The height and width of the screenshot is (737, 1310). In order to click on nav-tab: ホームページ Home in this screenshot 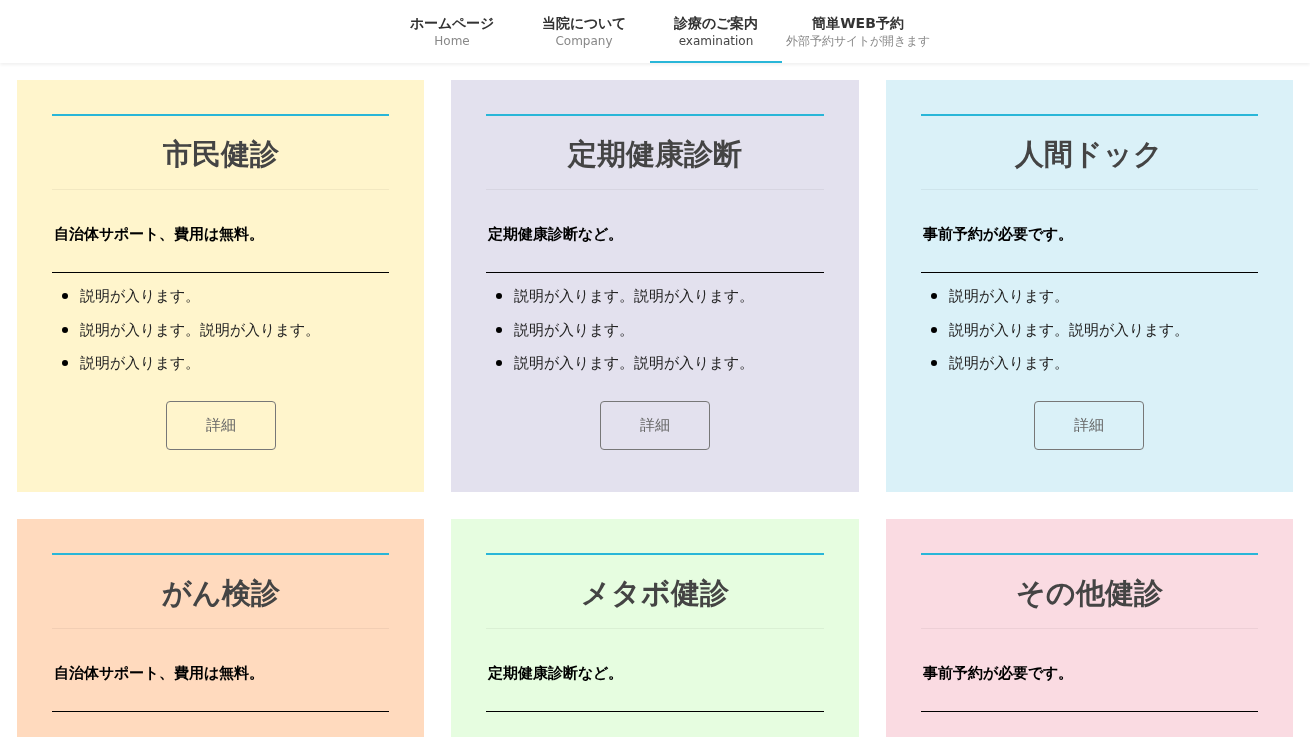, I will do `click(452, 31)`.